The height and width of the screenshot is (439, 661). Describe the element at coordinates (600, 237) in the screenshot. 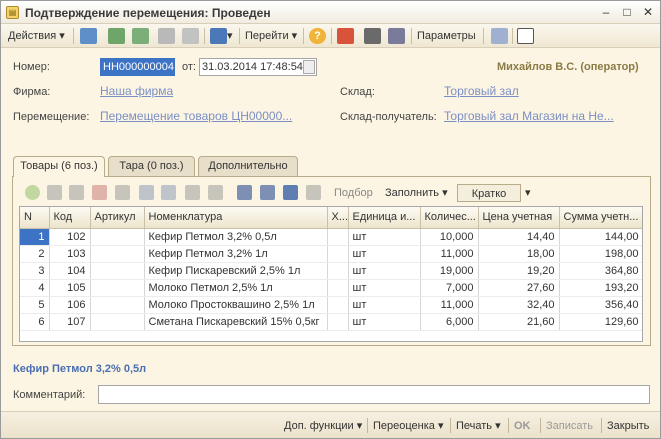

I see `cell-sum: 144,00` at that location.